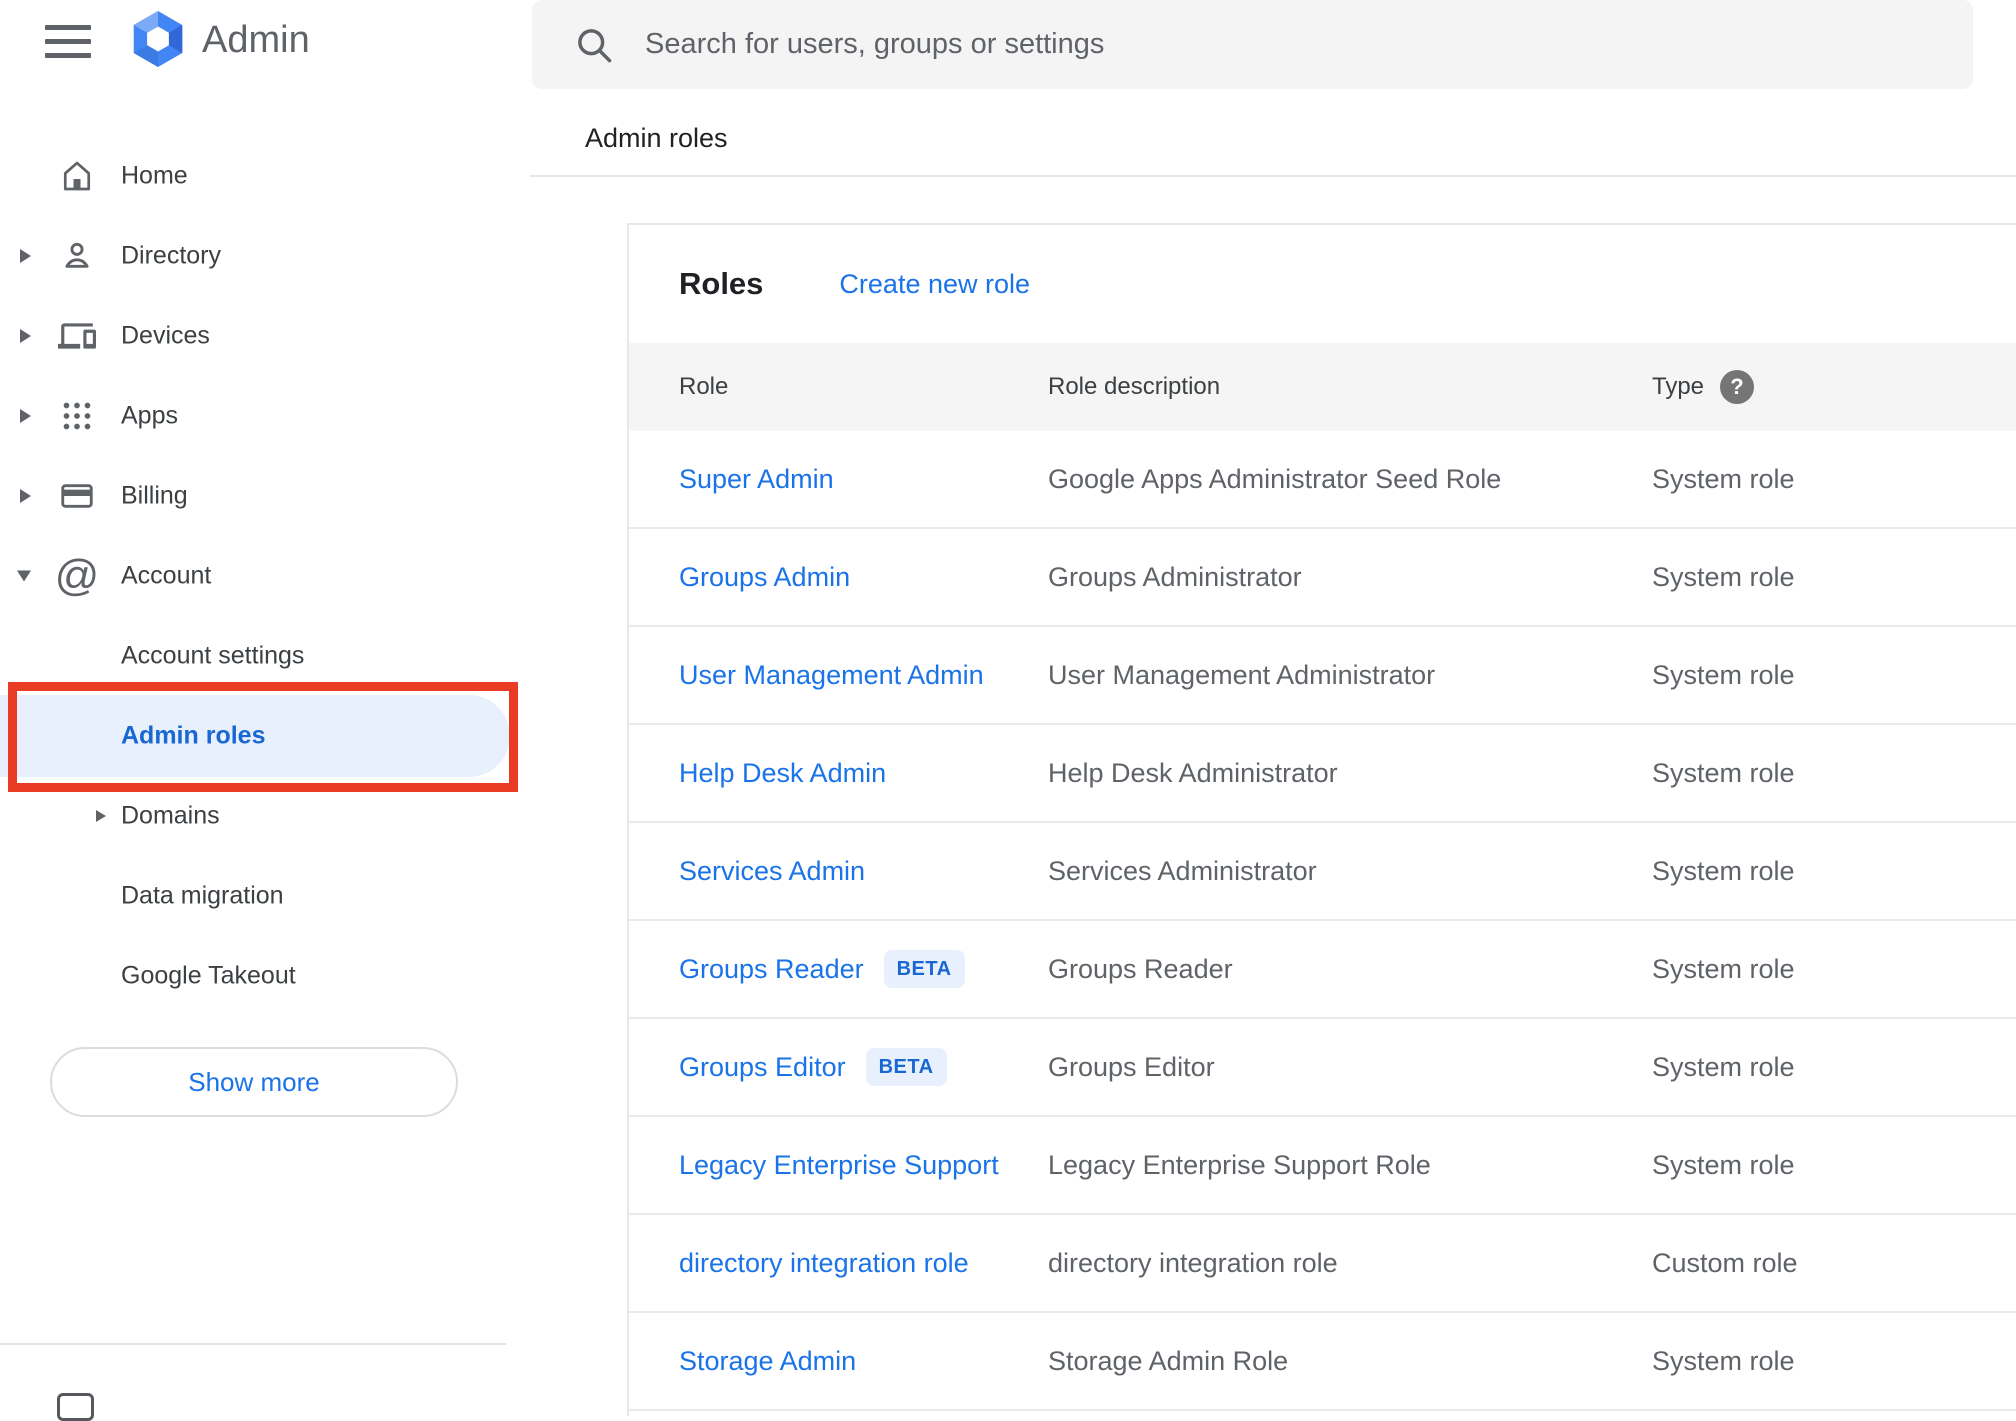  What do you see at coordinates (171, 255) in the screenshot?
I see `sidebar-item-label: Directory` at bounding box center [171, 255].